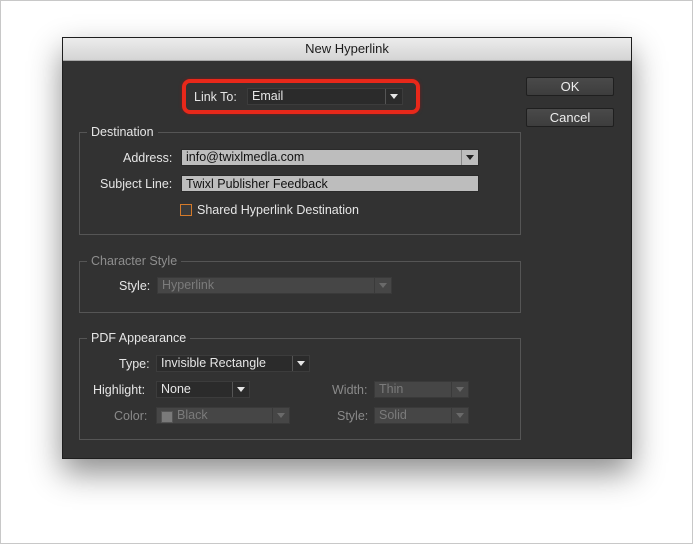 Image resolution: width=693 pixels, height=544 pixels. Describe the element at coordinates (176, 389) in the screenshot. I see `highlight-value: None` at that location.